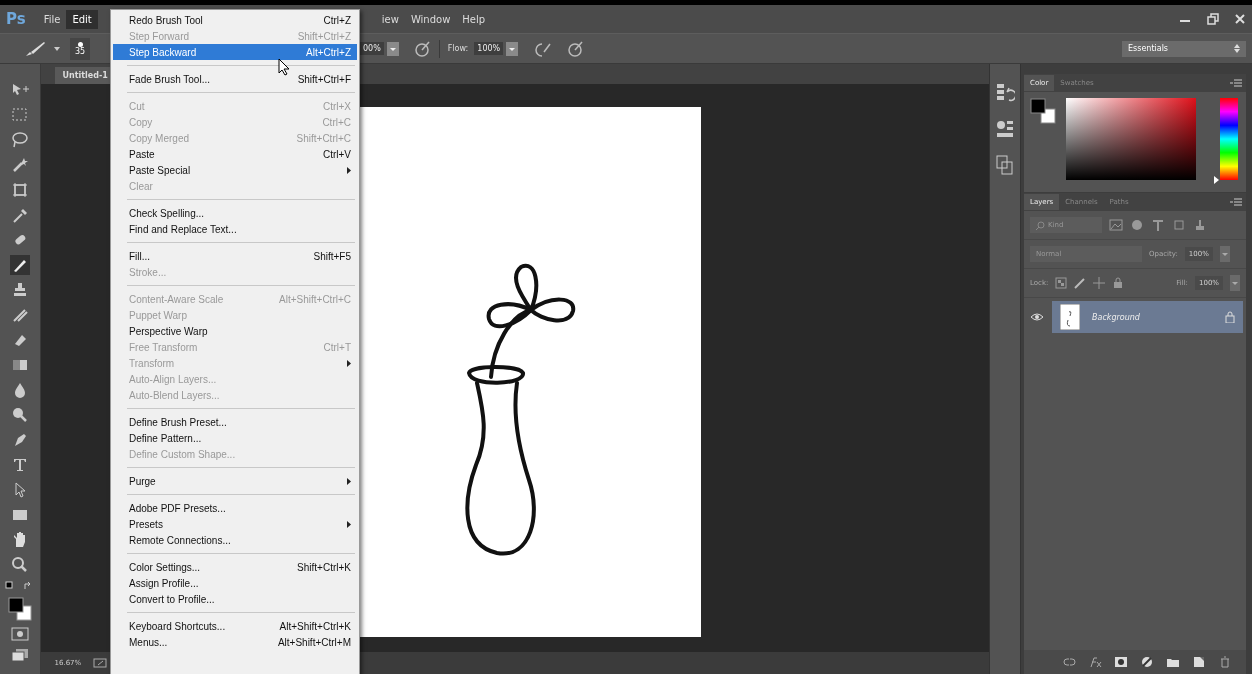  Describe the element at coordinates (1225, 662) in the screenshot. I see `trash-icon` at that location.